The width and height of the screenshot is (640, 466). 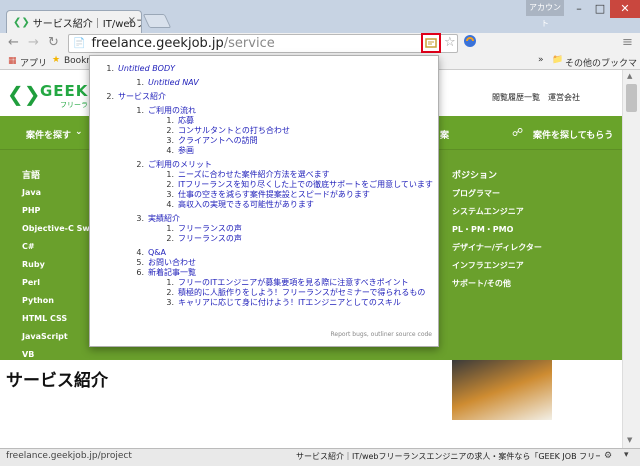 What do you see at coordinates (28, 246) in the screenshot?
I see `lang-link: C#` at bounding box center [28, 246].